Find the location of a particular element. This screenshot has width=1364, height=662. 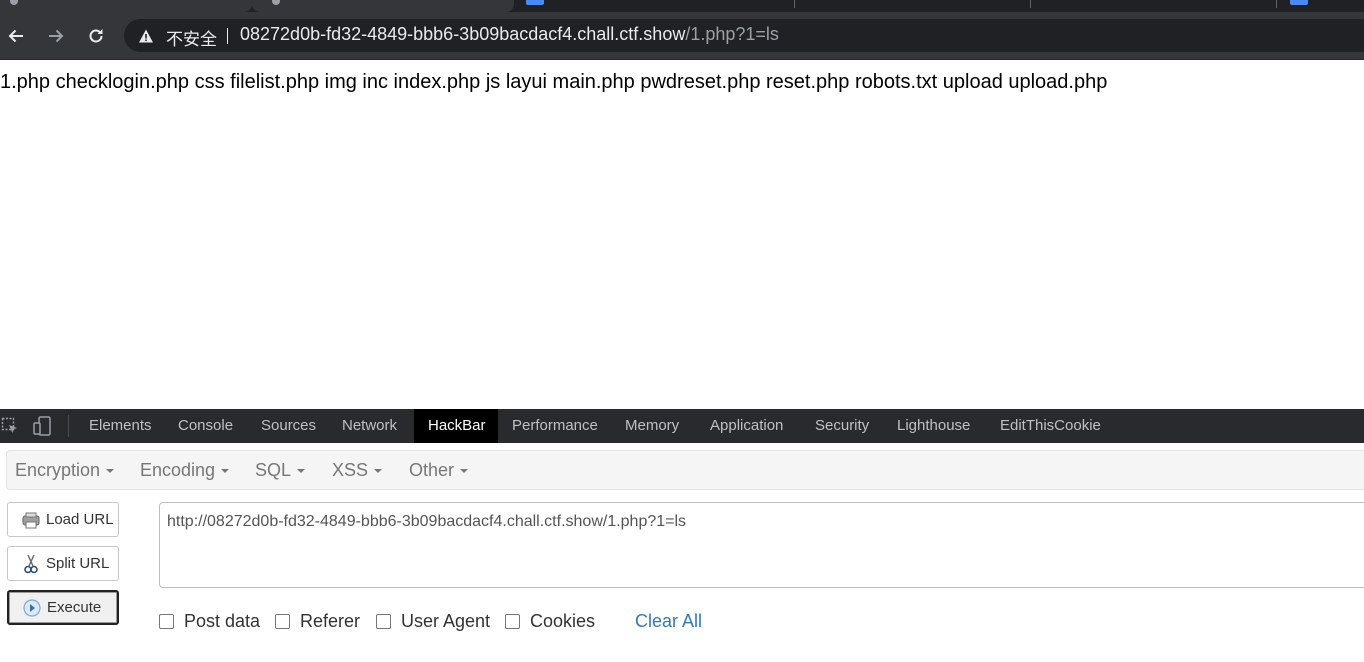

user-agent-option: User Agent is located at coordinates (433, 621).